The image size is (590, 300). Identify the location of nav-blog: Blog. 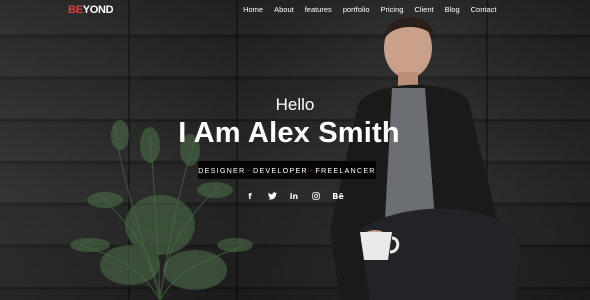
(452, 10).